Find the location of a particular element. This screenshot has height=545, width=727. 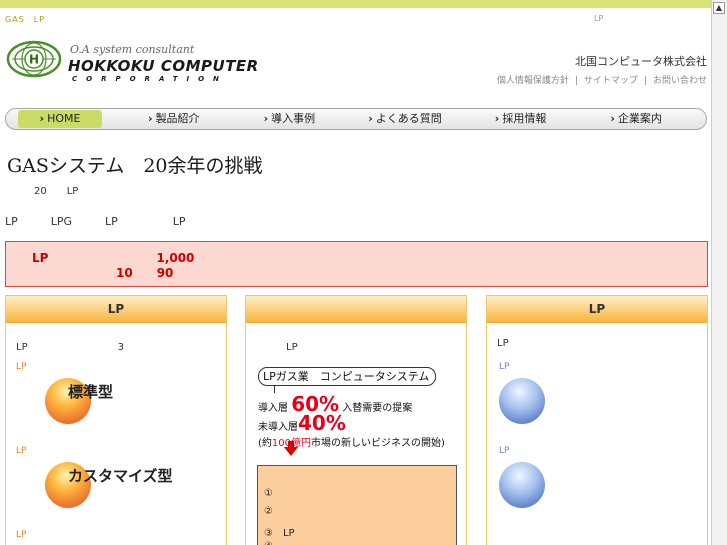

feature-item: ② is located at coordinates (268, 511).